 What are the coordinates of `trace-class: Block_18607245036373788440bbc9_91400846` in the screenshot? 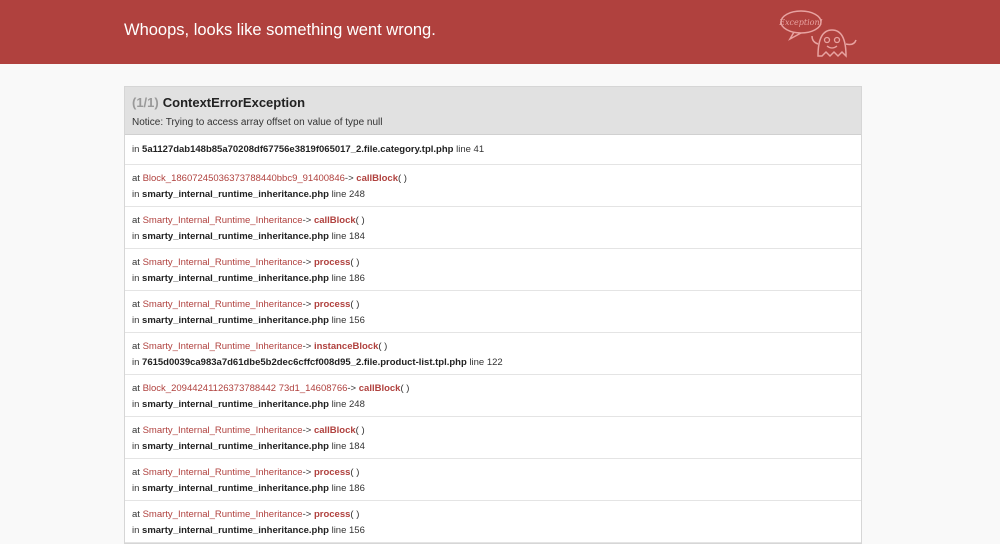 It's located at (244, 178).